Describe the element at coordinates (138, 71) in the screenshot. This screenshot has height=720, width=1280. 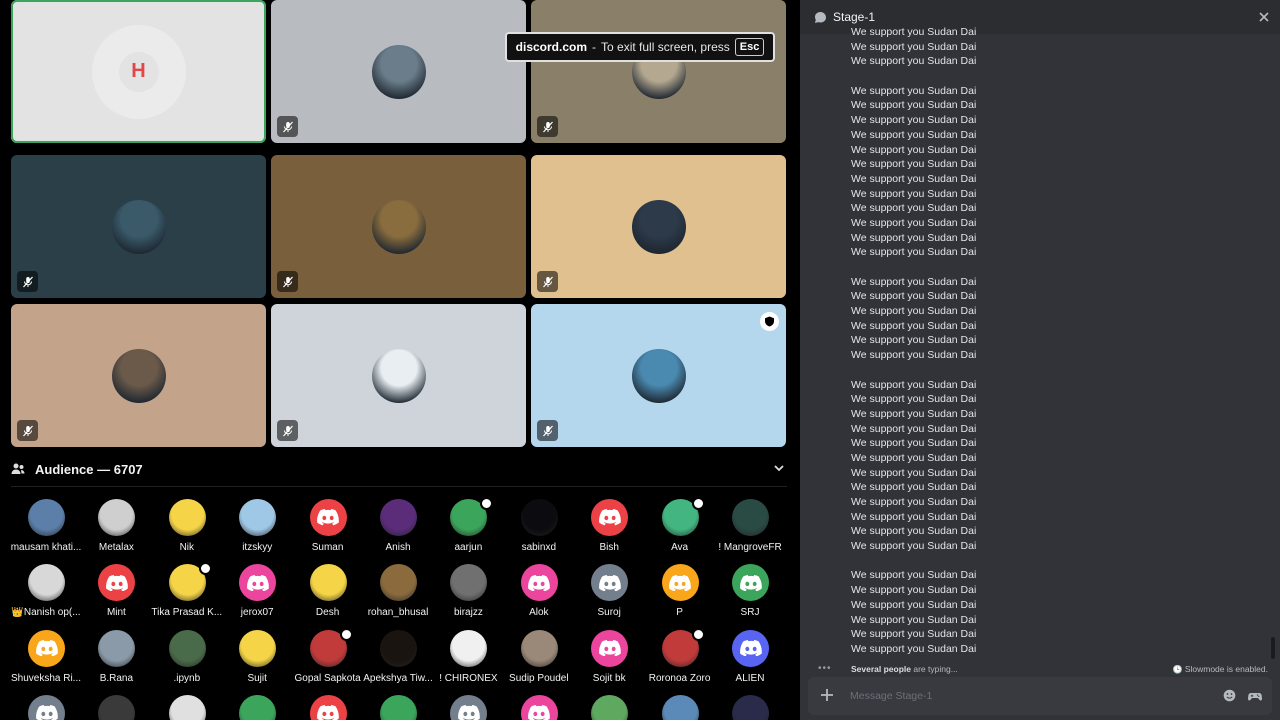
I see `speaker-tile: H` at that location.